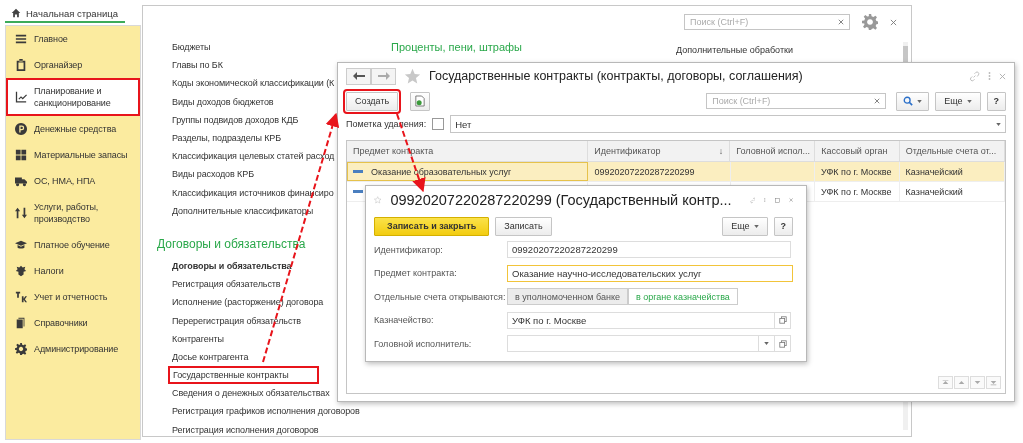 This screenshot has height=443, width=1023. I want to click on sidebar-item: Учет и отчетность, so click(73, 297).